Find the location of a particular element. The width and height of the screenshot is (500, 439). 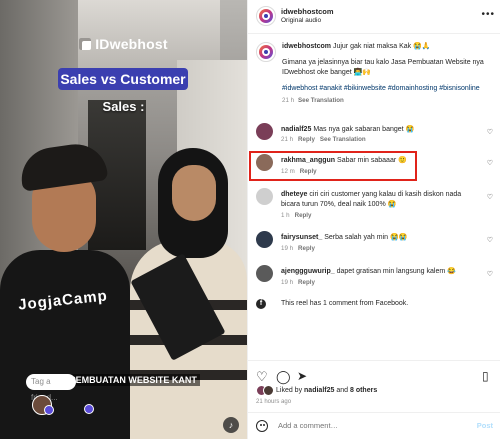

post-timestamp: 21 hours ago is located at coordinates (273, 402).